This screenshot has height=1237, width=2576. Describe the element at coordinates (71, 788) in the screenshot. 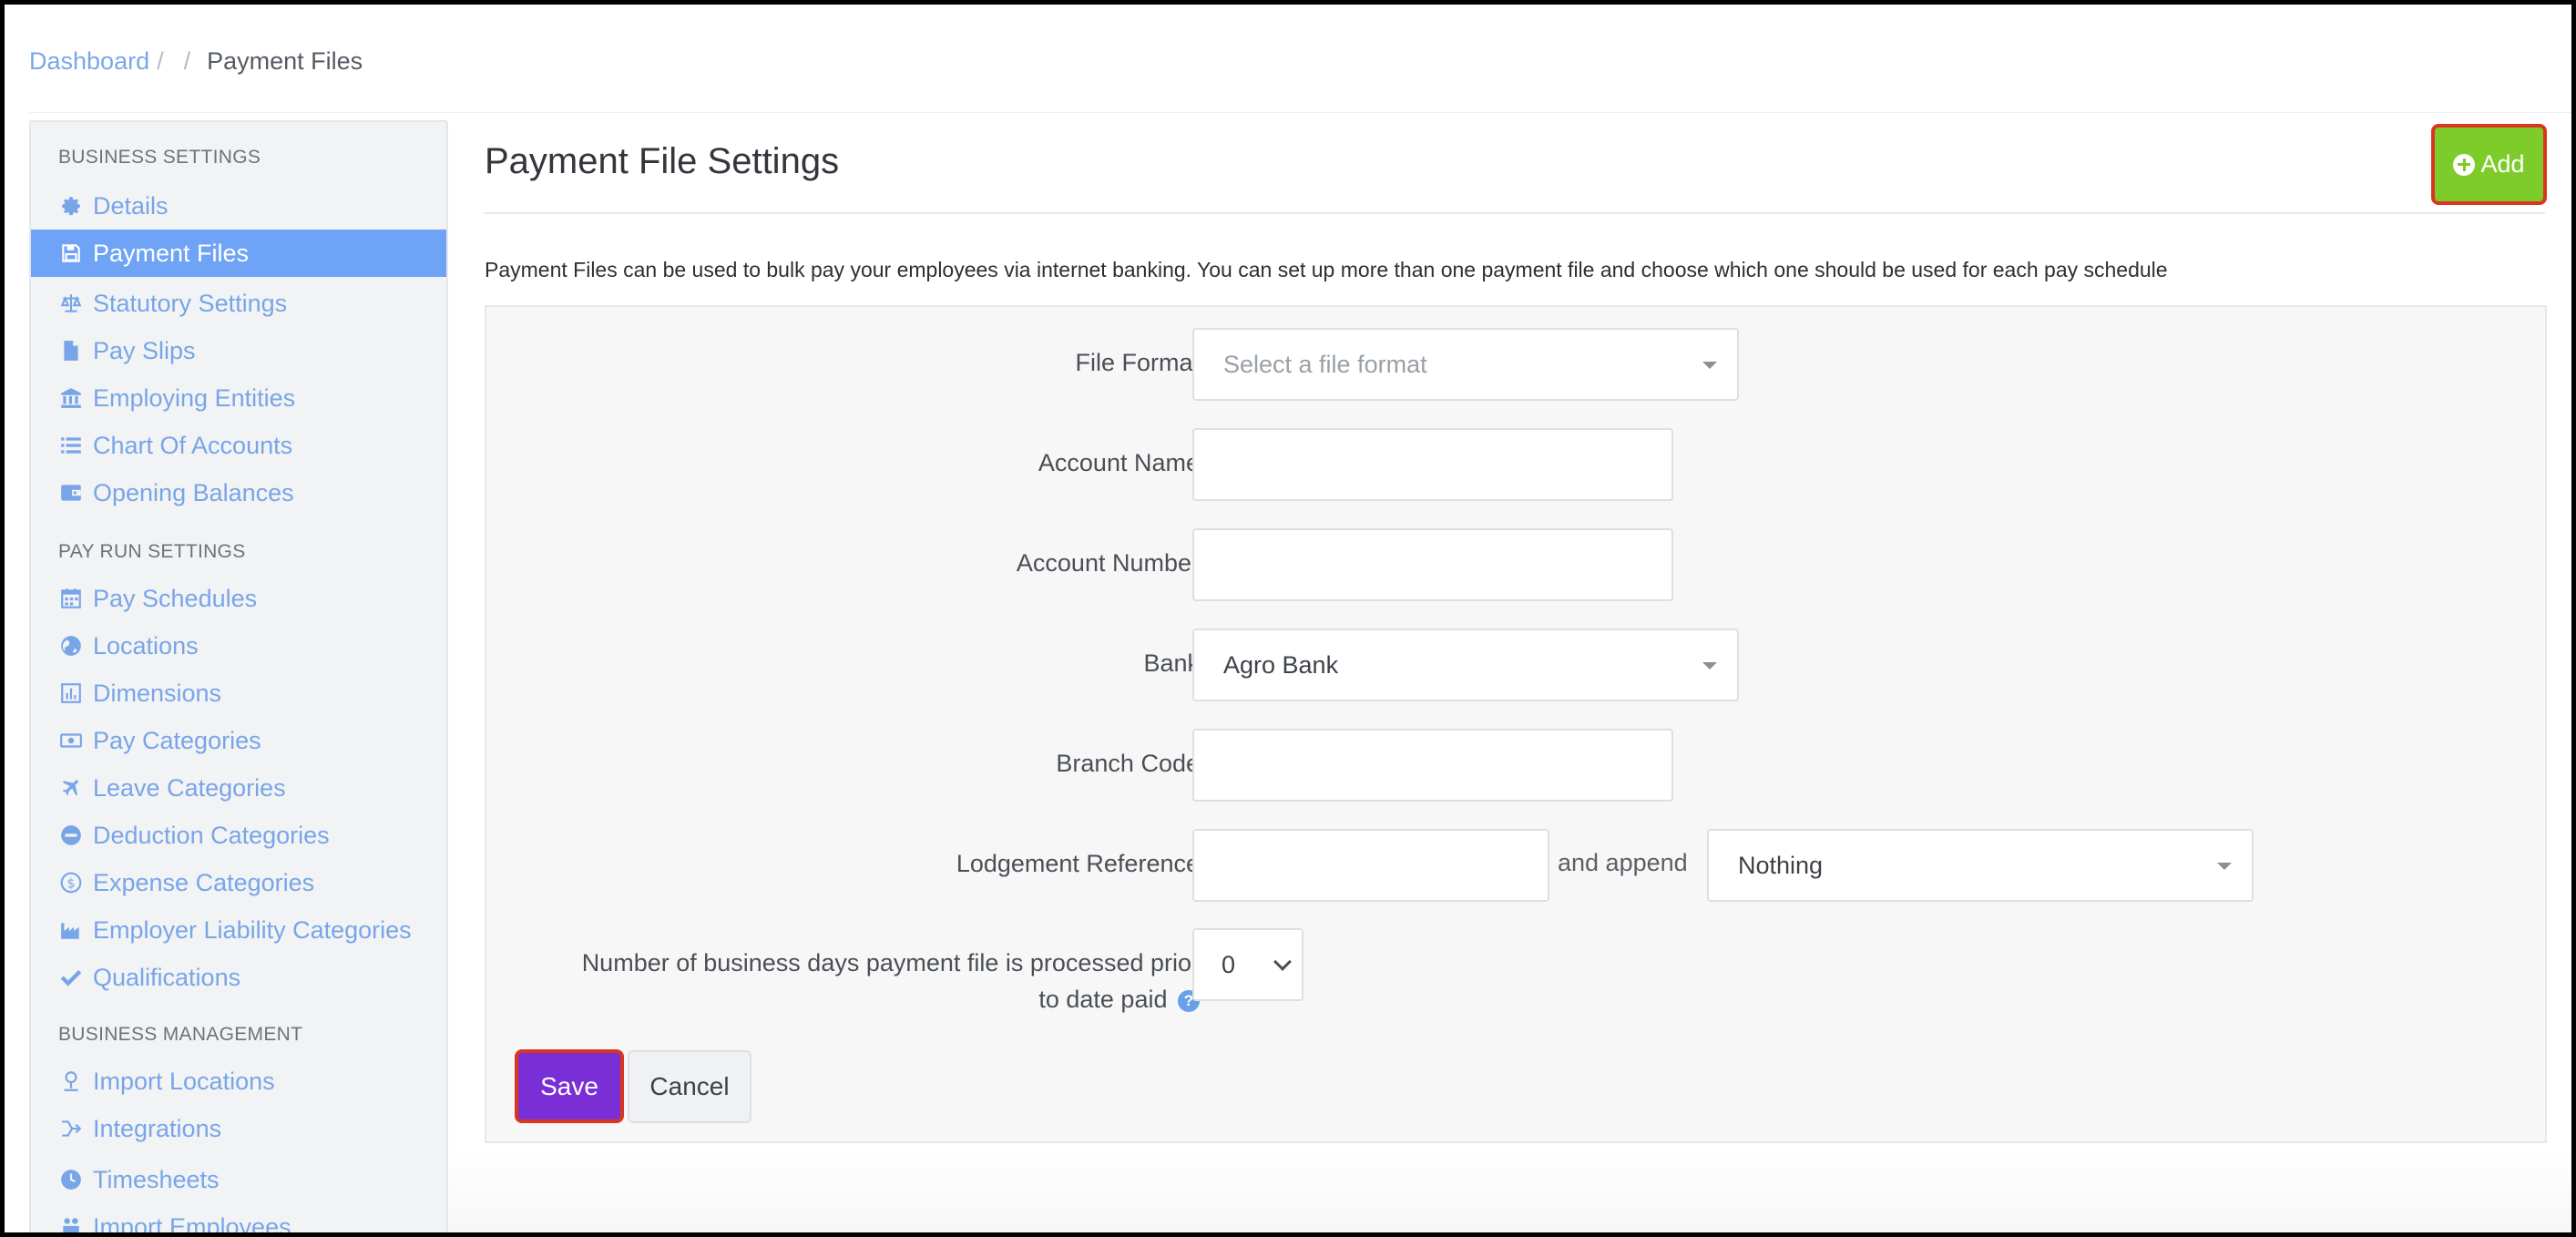

I see `plane-icon` at that location.